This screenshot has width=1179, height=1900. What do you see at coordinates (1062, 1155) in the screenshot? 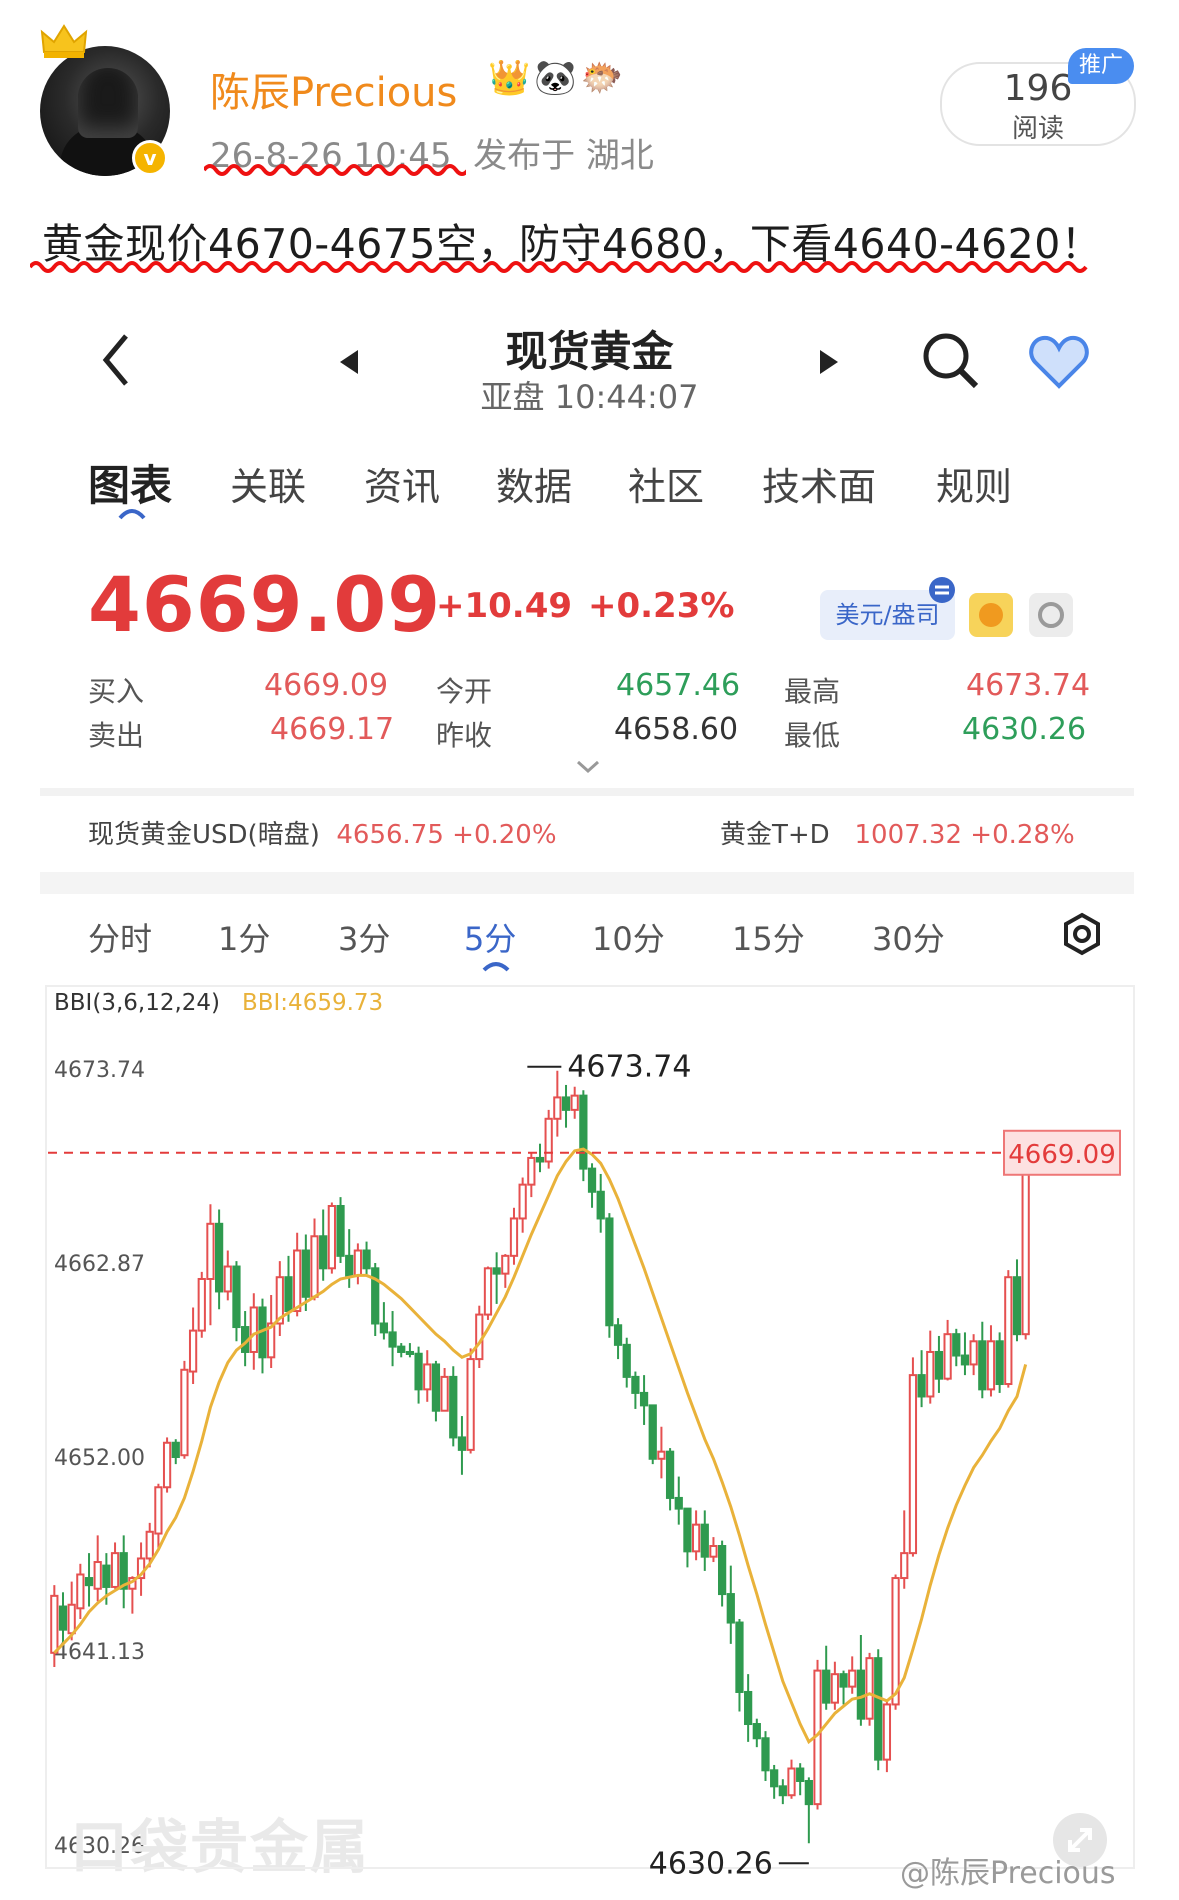
I see `last-price-label: 4669.09` at bounding box center [1062, 1155].